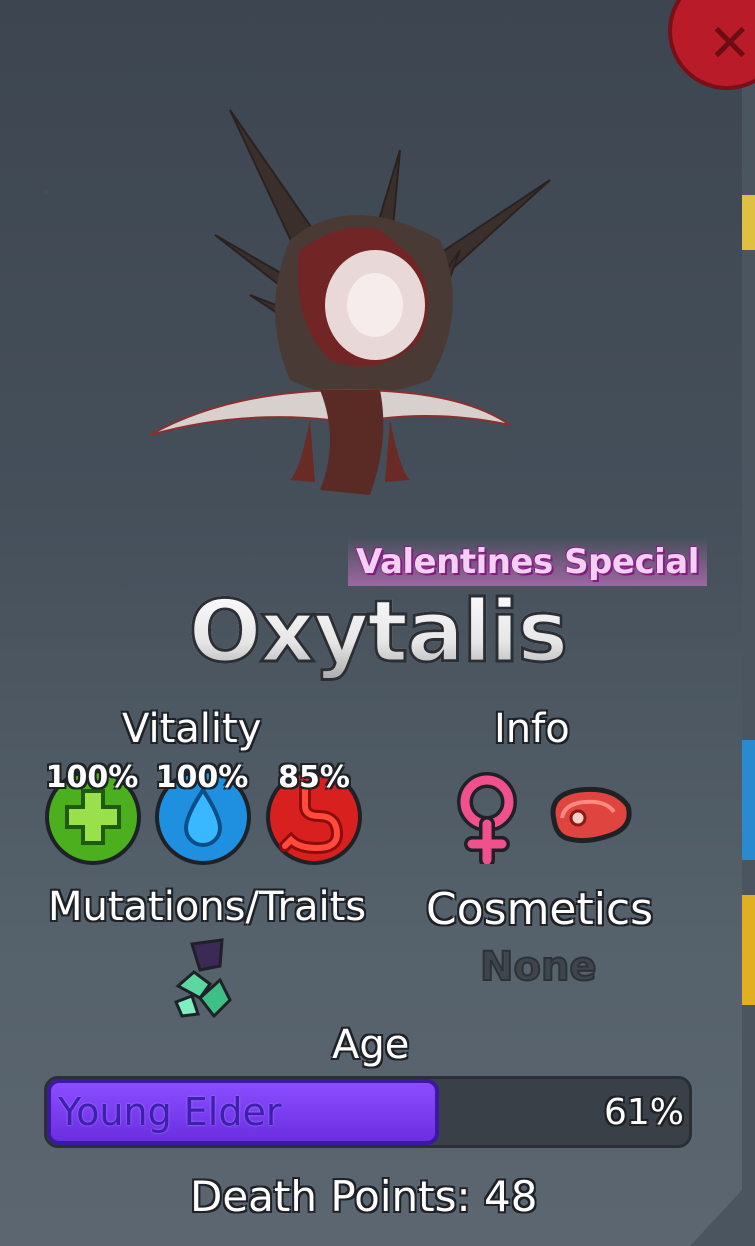  Describe the element at coordinates (364, 1196) in the screenshot. I see `death-points: Death Points: 48` at that location.